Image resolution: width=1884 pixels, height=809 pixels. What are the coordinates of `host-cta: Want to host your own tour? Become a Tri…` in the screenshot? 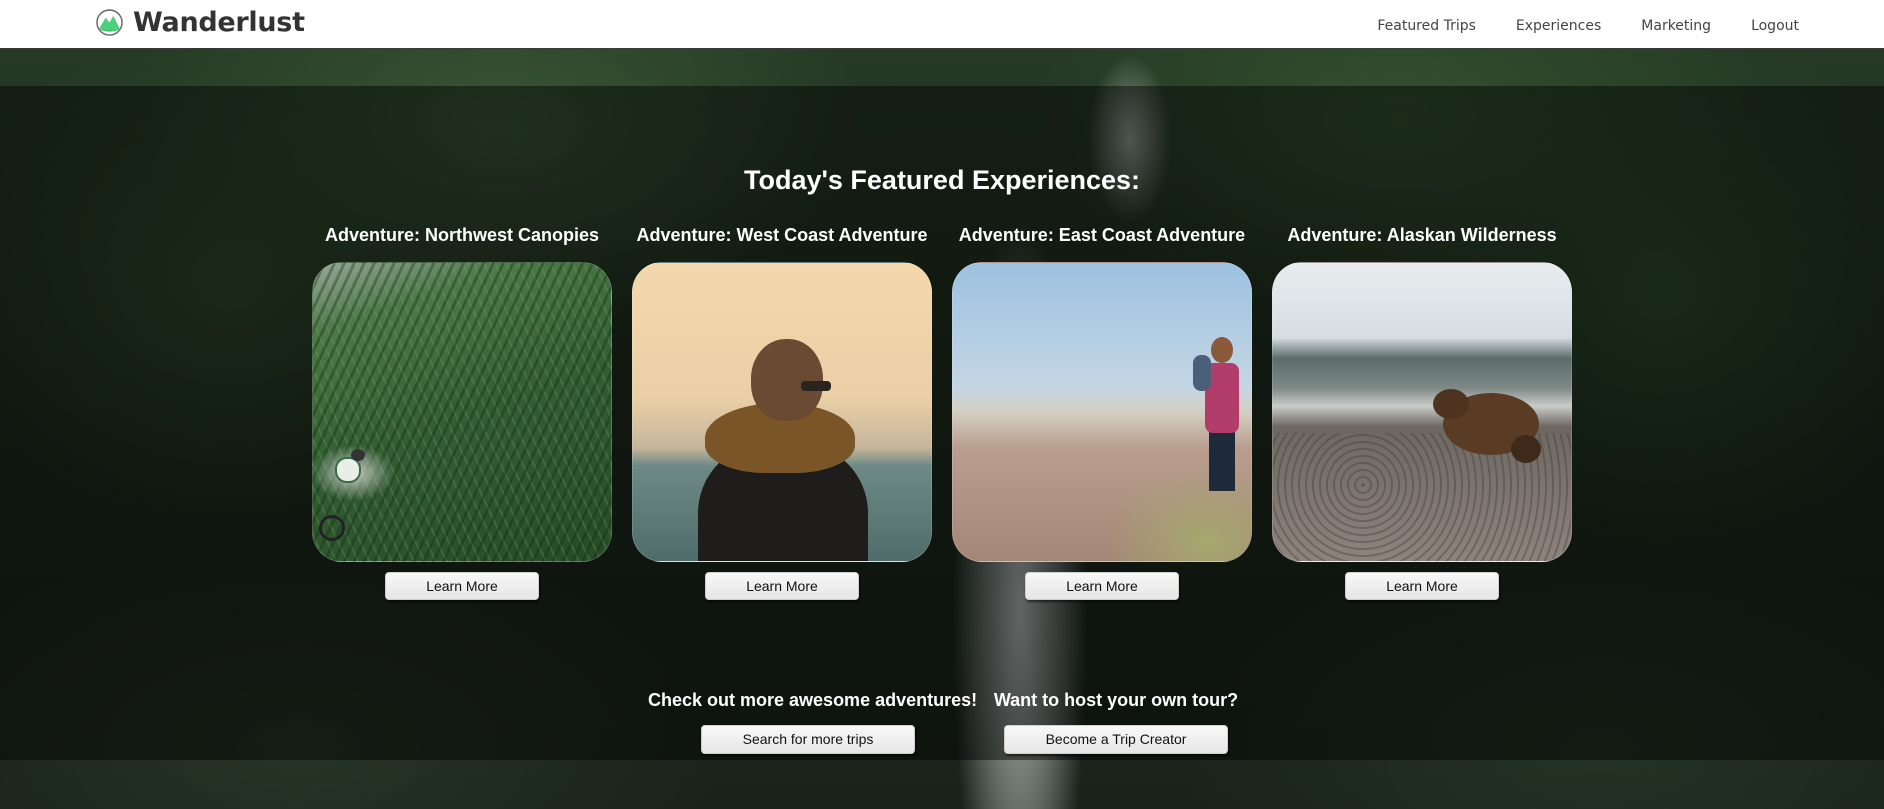 It's located at (1116, 722).